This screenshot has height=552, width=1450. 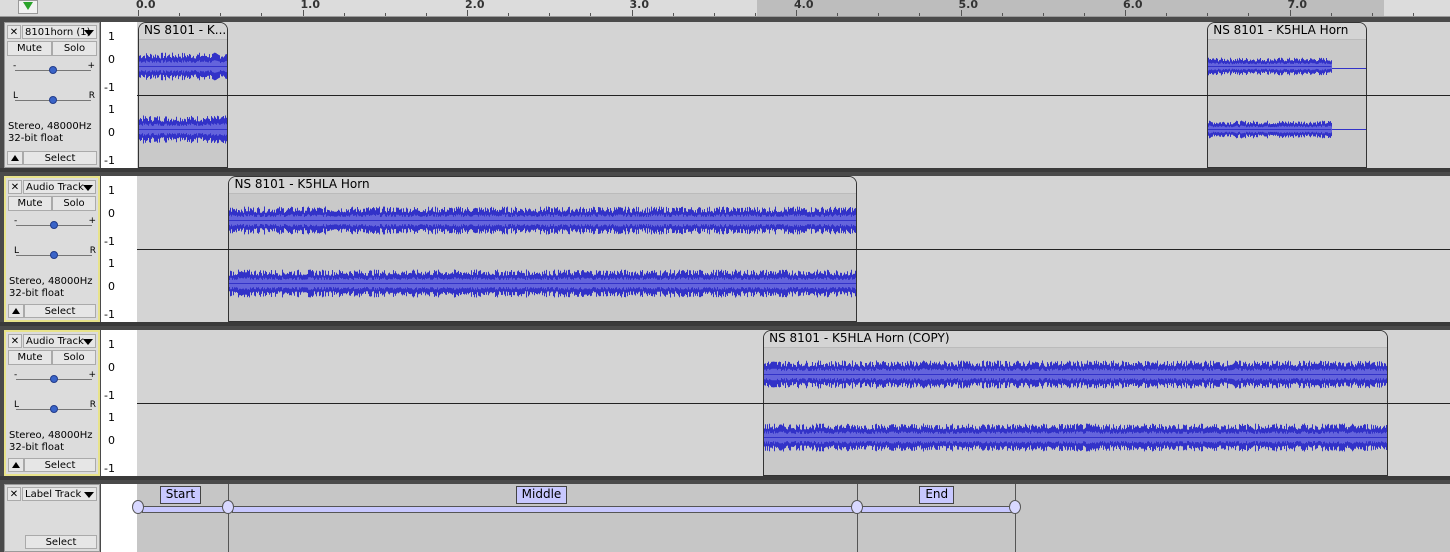 What do you see at coordinates (91, 66) in the screenshot?
I see `gain-max-label: +` at bounding box center [91, 66].